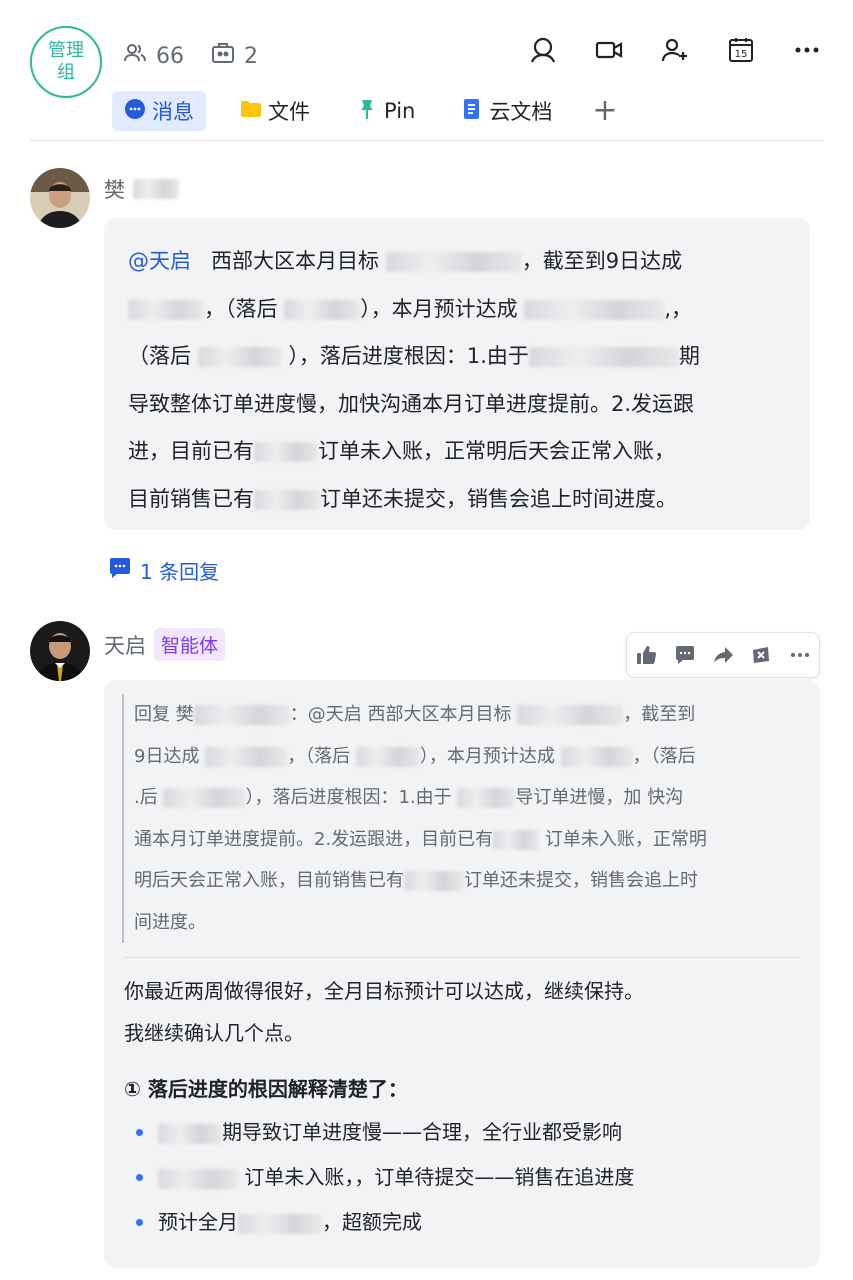  What do you see at coordinates (422, 1132) in the screenshot?
I see `list-item-text: 期导致订单进度慢——合理，全行业都受影响` at bounding box center [422, 1132].